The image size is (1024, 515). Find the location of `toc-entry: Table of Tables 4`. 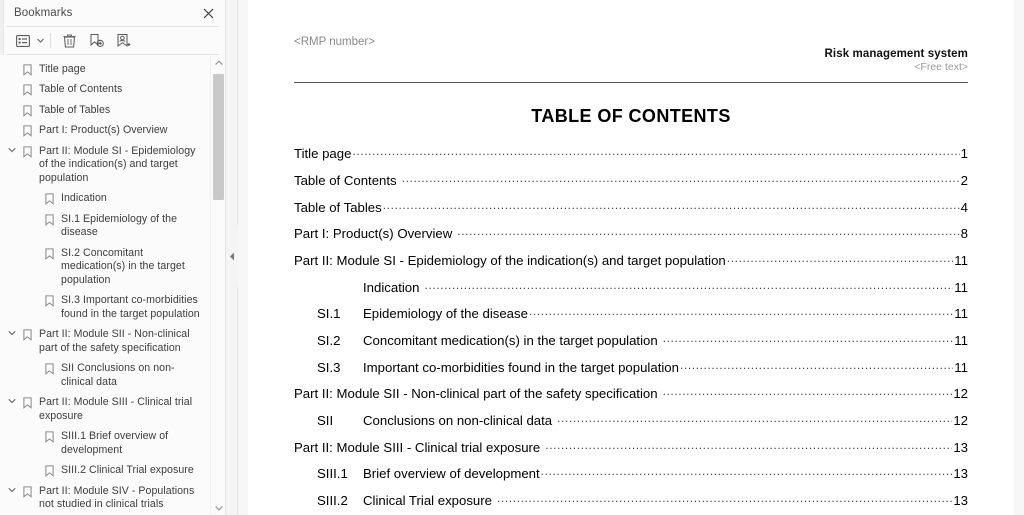

toc-entry: Table of Tables 4 is located at coordinates (631, 206).